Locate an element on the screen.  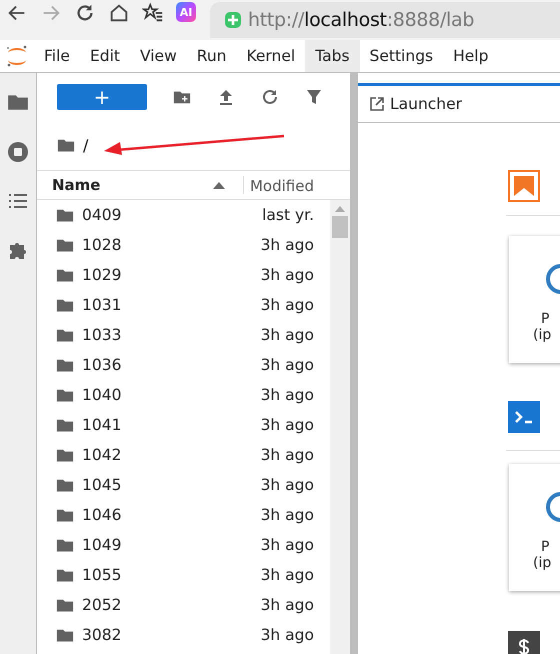
file-name: 3082 is located at coordinates (102, 635).